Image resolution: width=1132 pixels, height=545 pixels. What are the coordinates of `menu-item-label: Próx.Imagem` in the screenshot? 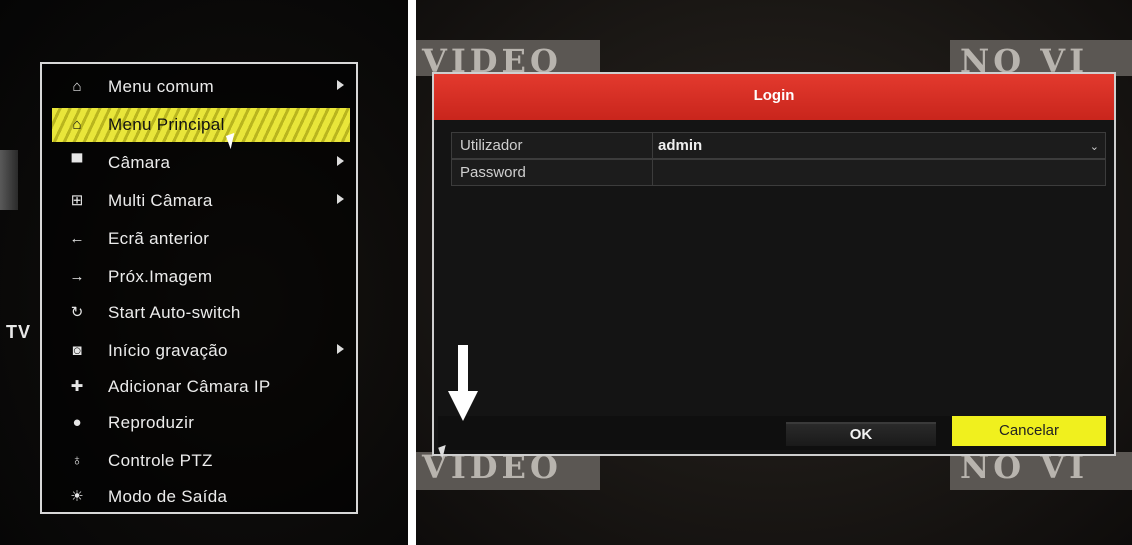 It's located at (160, 276).